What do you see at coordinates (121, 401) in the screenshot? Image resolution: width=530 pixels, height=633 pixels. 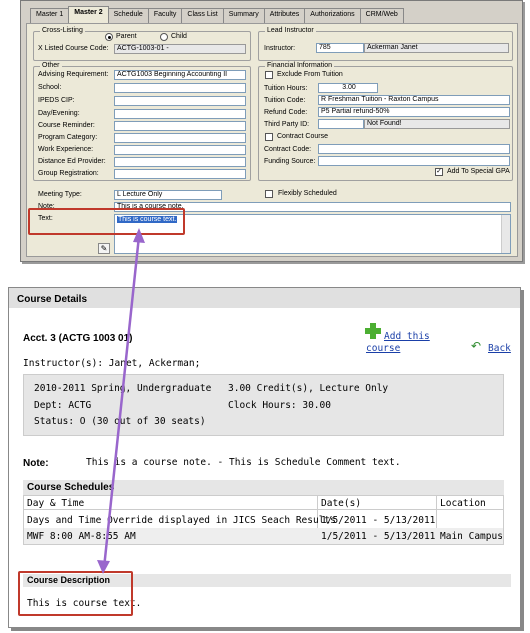 I see `annotation-arrow` at bounding box center [121, 401].